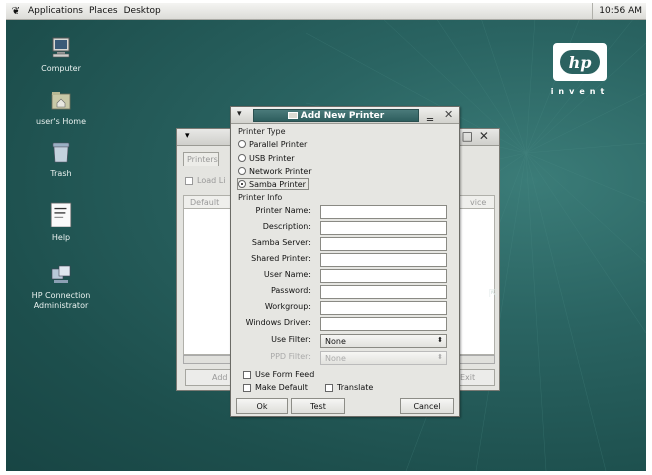  What do you see at coordinates (290, 356) in the screenshot?
I see `field-label: PPD Filter:` at bounding box center [290, 356].